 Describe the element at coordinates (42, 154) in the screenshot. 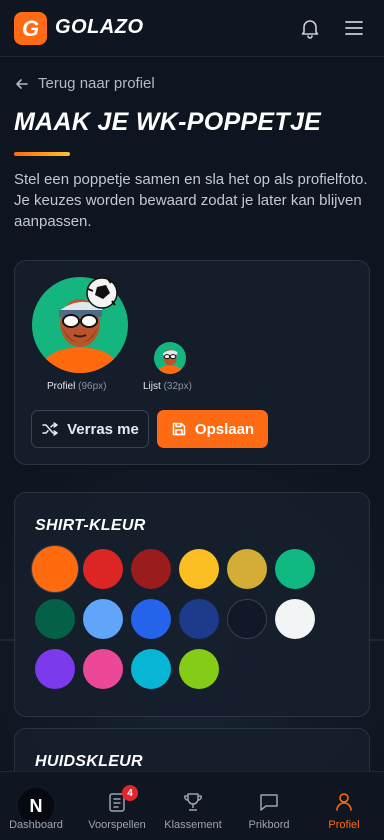

I see `title-underline` at that location.